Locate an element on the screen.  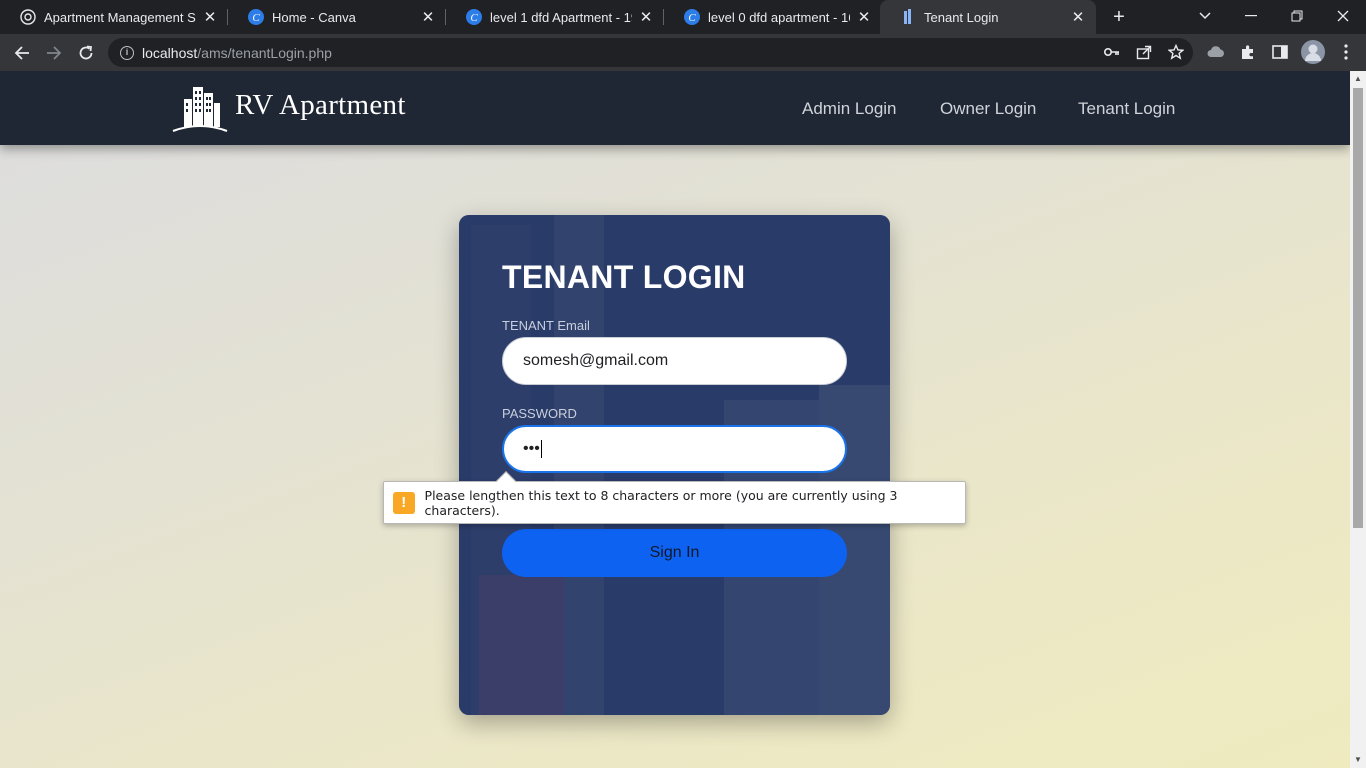
close-window-icon is located at coordinates (1343, 16).